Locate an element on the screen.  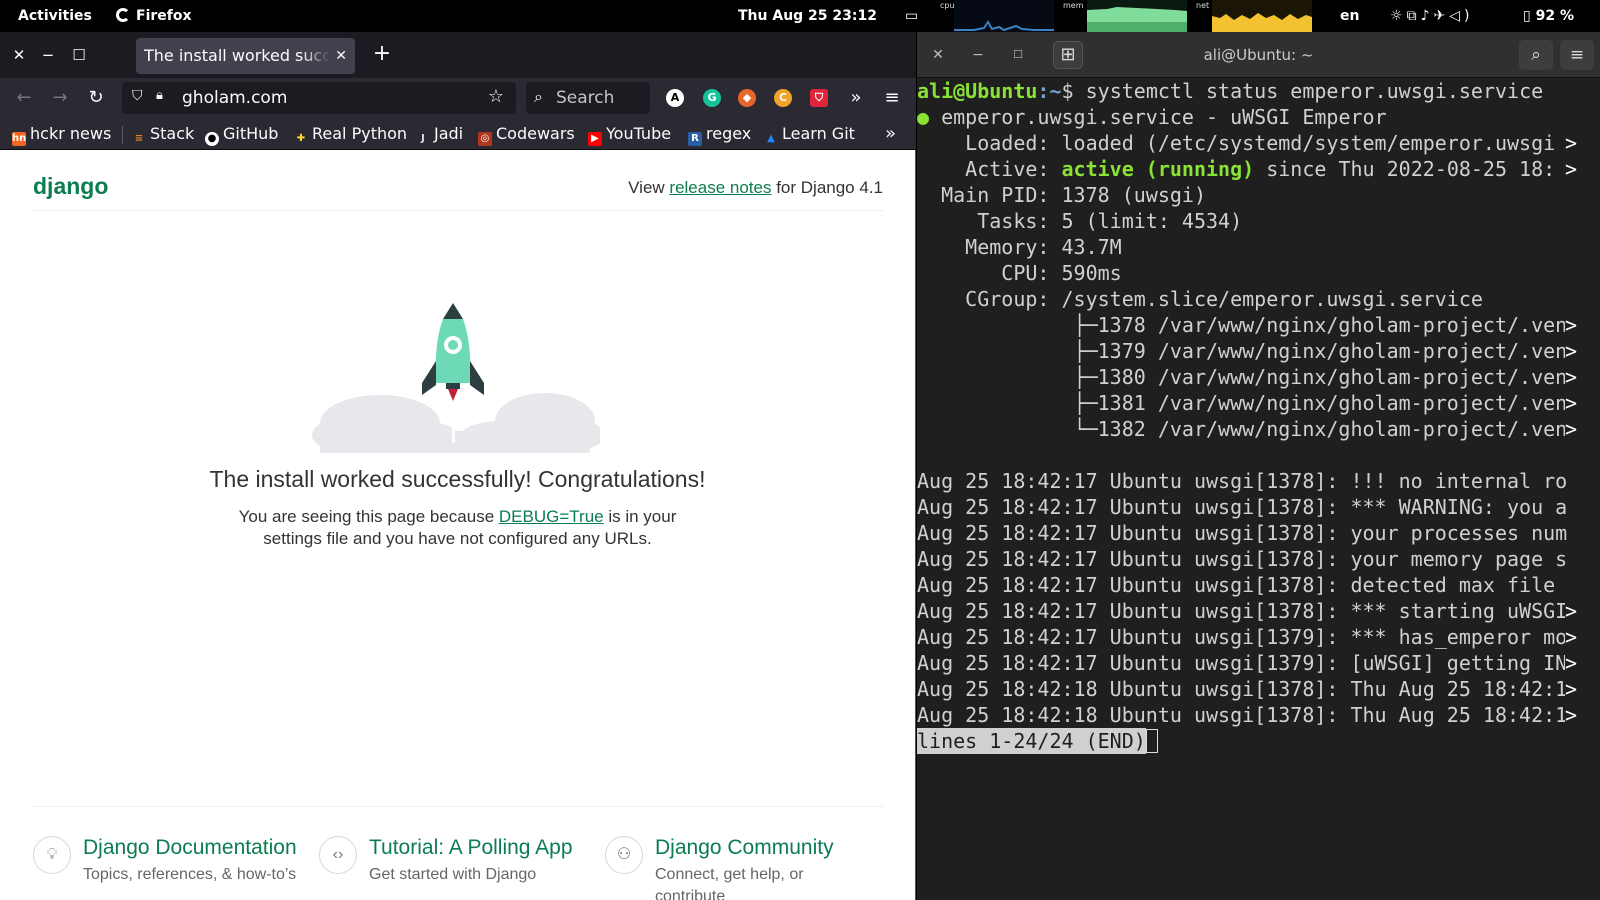
release-notes-link: release notes is located at coordinates (720, 187).